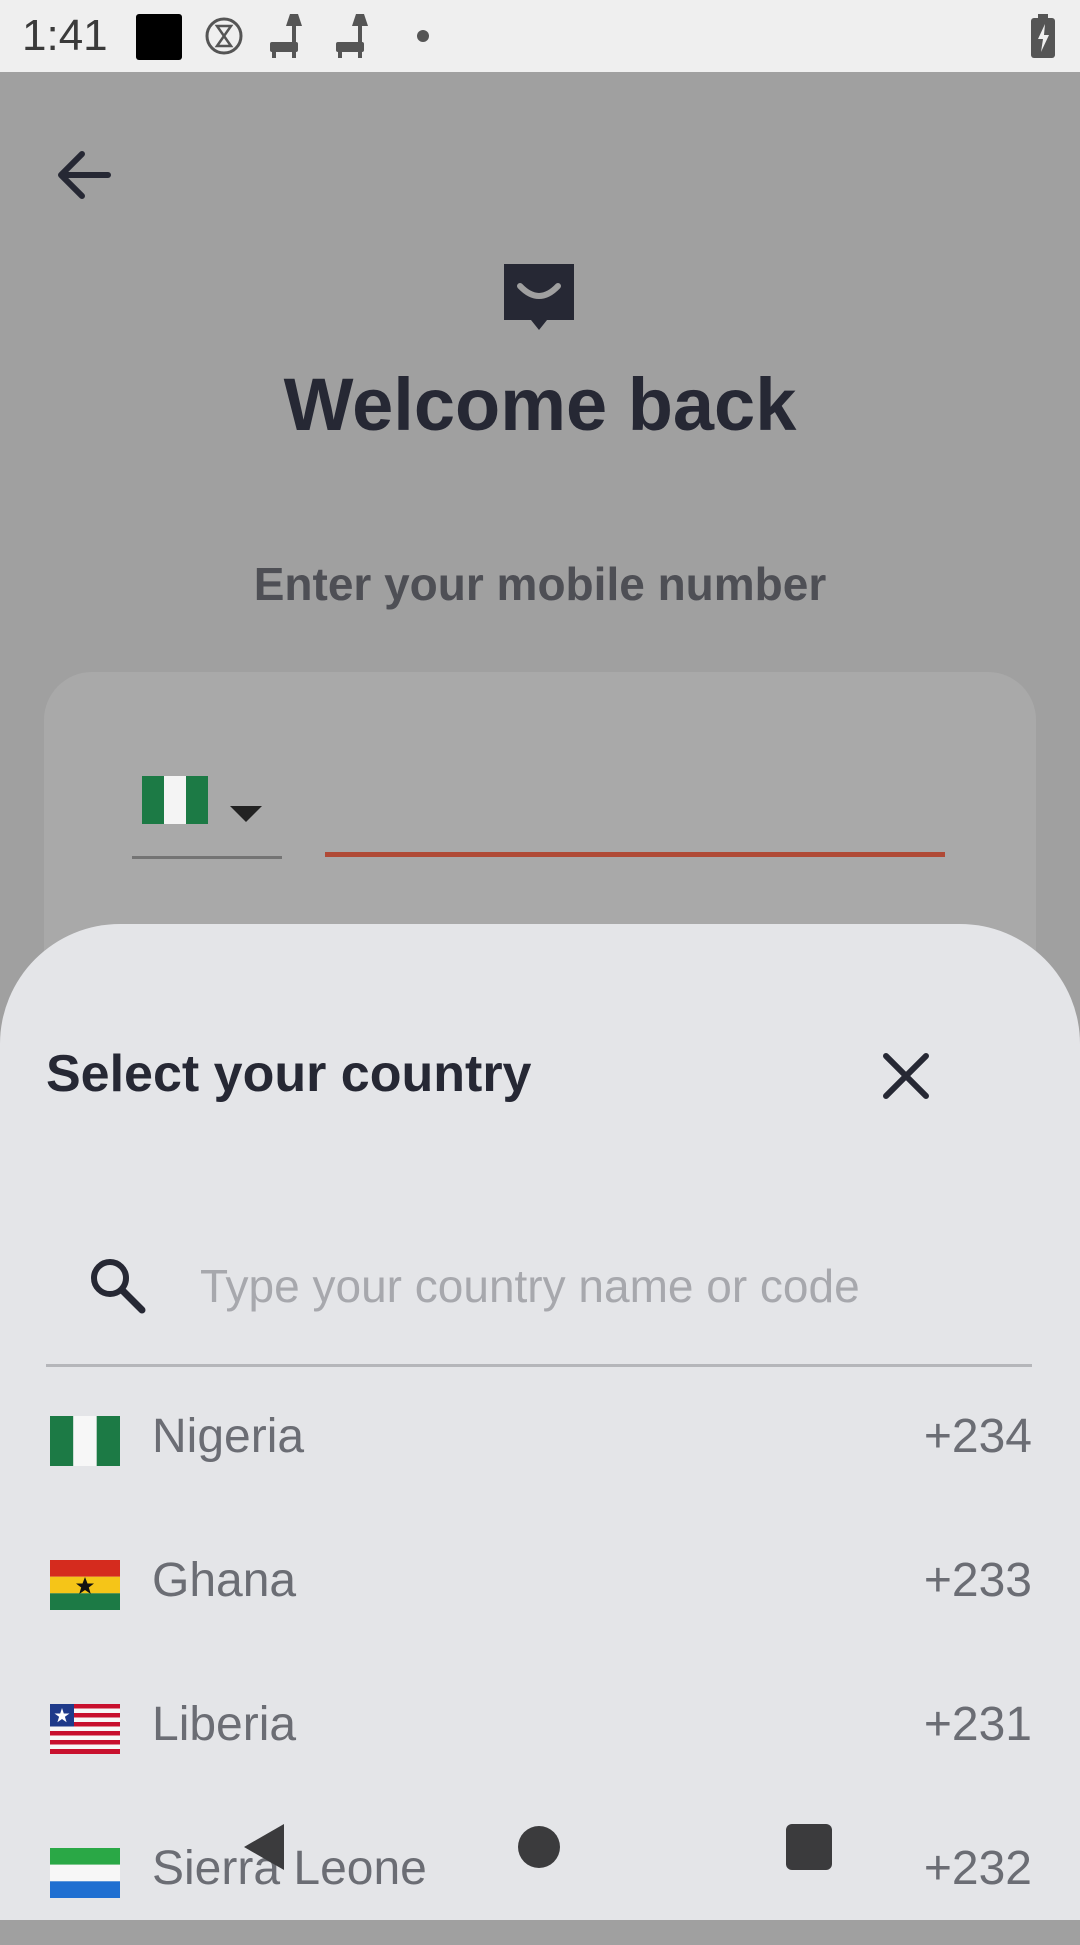  What do you see at coordinates (977, 1868) in the screenshot?
I see `dial-code: +232` at bounding box center [977, 1868].